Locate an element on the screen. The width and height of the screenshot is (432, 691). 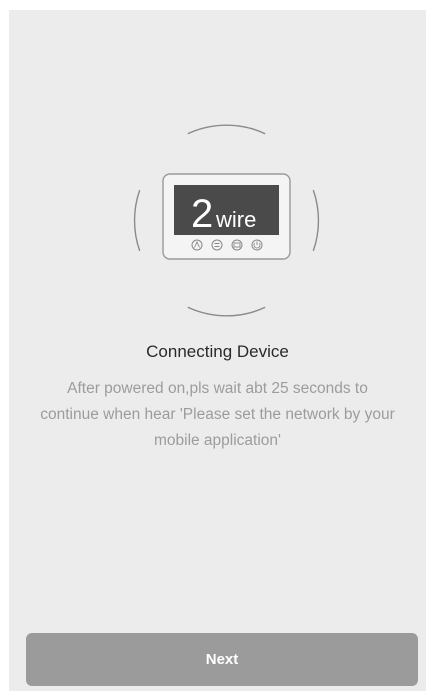
power-icon is located at coordinates (257, 245).